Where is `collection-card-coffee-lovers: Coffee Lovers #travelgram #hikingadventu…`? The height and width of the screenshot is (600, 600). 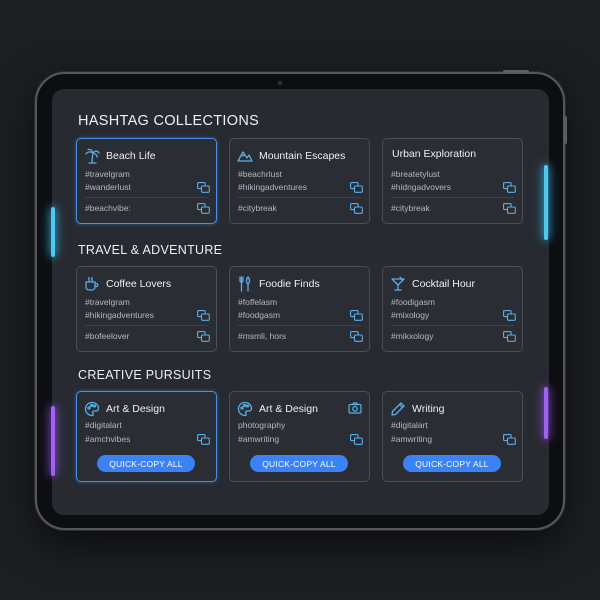 collection-card-coffee-lovers: Coffee Lovers #travelgram #hikingadventu… is located at coordinates (146, 309).